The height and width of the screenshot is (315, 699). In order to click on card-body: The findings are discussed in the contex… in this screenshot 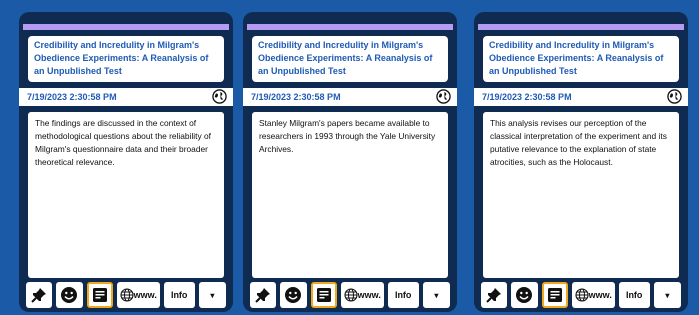, I will do `click(126, 195)`.